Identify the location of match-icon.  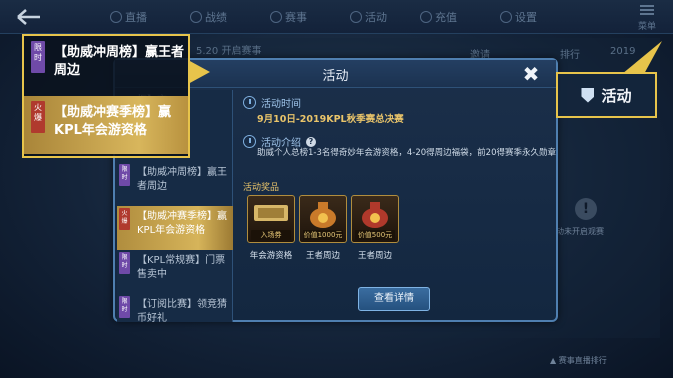
(276, 17).